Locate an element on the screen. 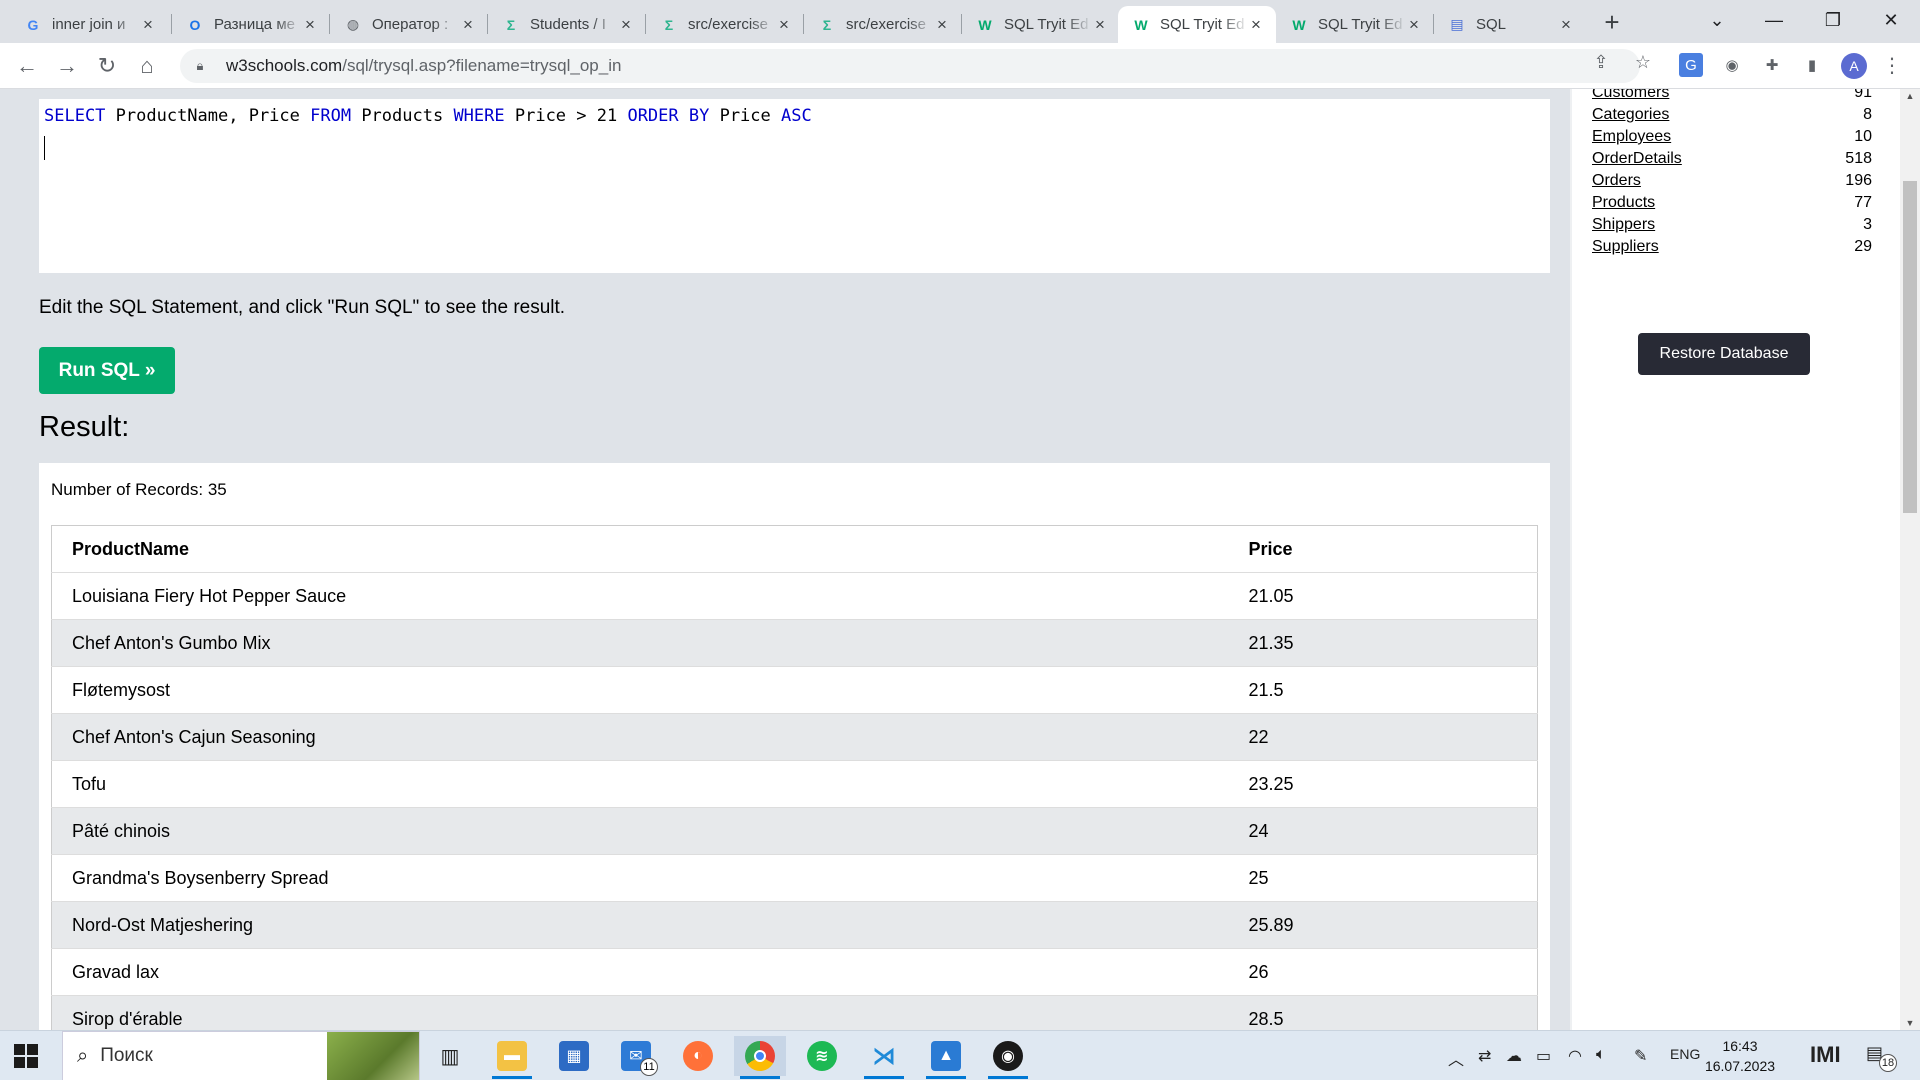 This screenshot has width=1920, height=1080. table-row: Sirop d'érable 28.5 is located at coordinates (794, 1012).